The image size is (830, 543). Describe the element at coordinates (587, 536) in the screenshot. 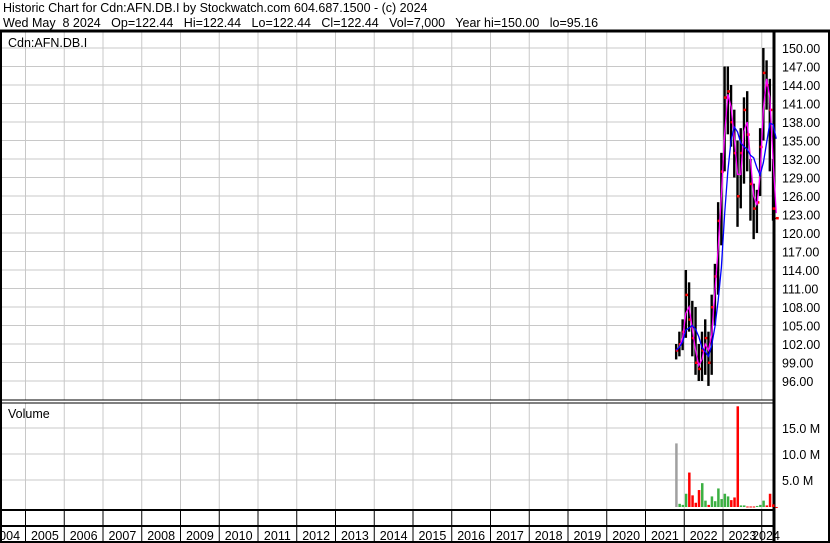

I see `year-label: 2019` at that location.